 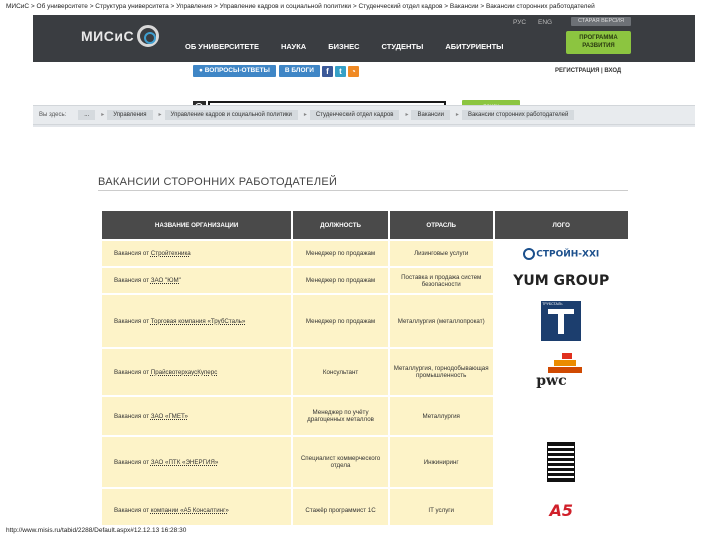 I want to click on company-logo, so click(x=561, y=462).